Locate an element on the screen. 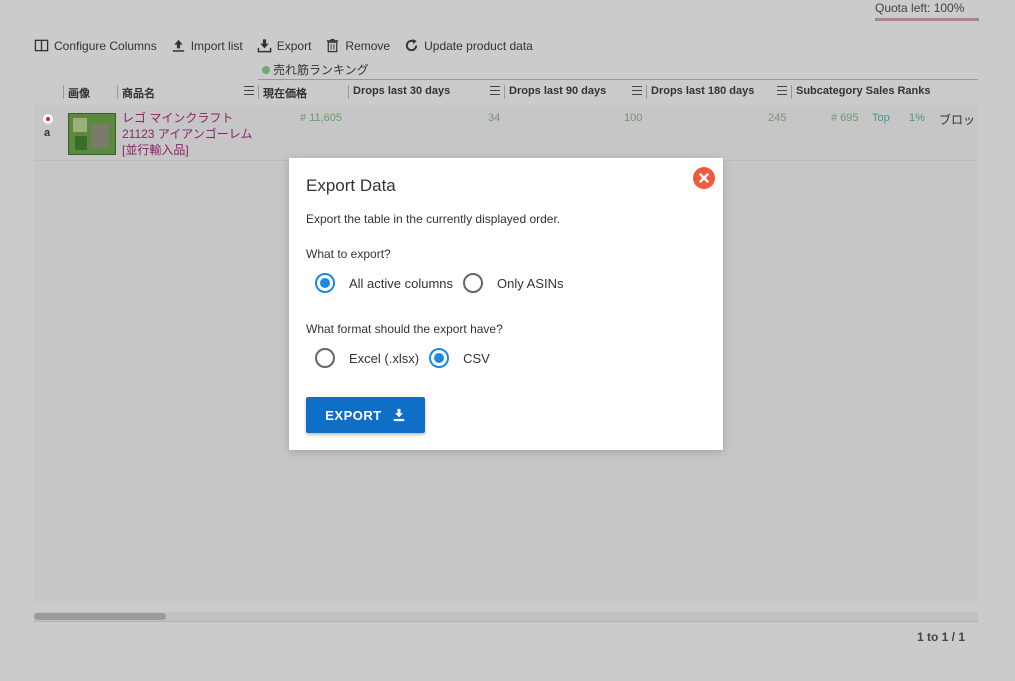 Image resolution: width=1015 pixels, height=681 pixels. radio-label: All active columns is located at coordinates (401, 283).